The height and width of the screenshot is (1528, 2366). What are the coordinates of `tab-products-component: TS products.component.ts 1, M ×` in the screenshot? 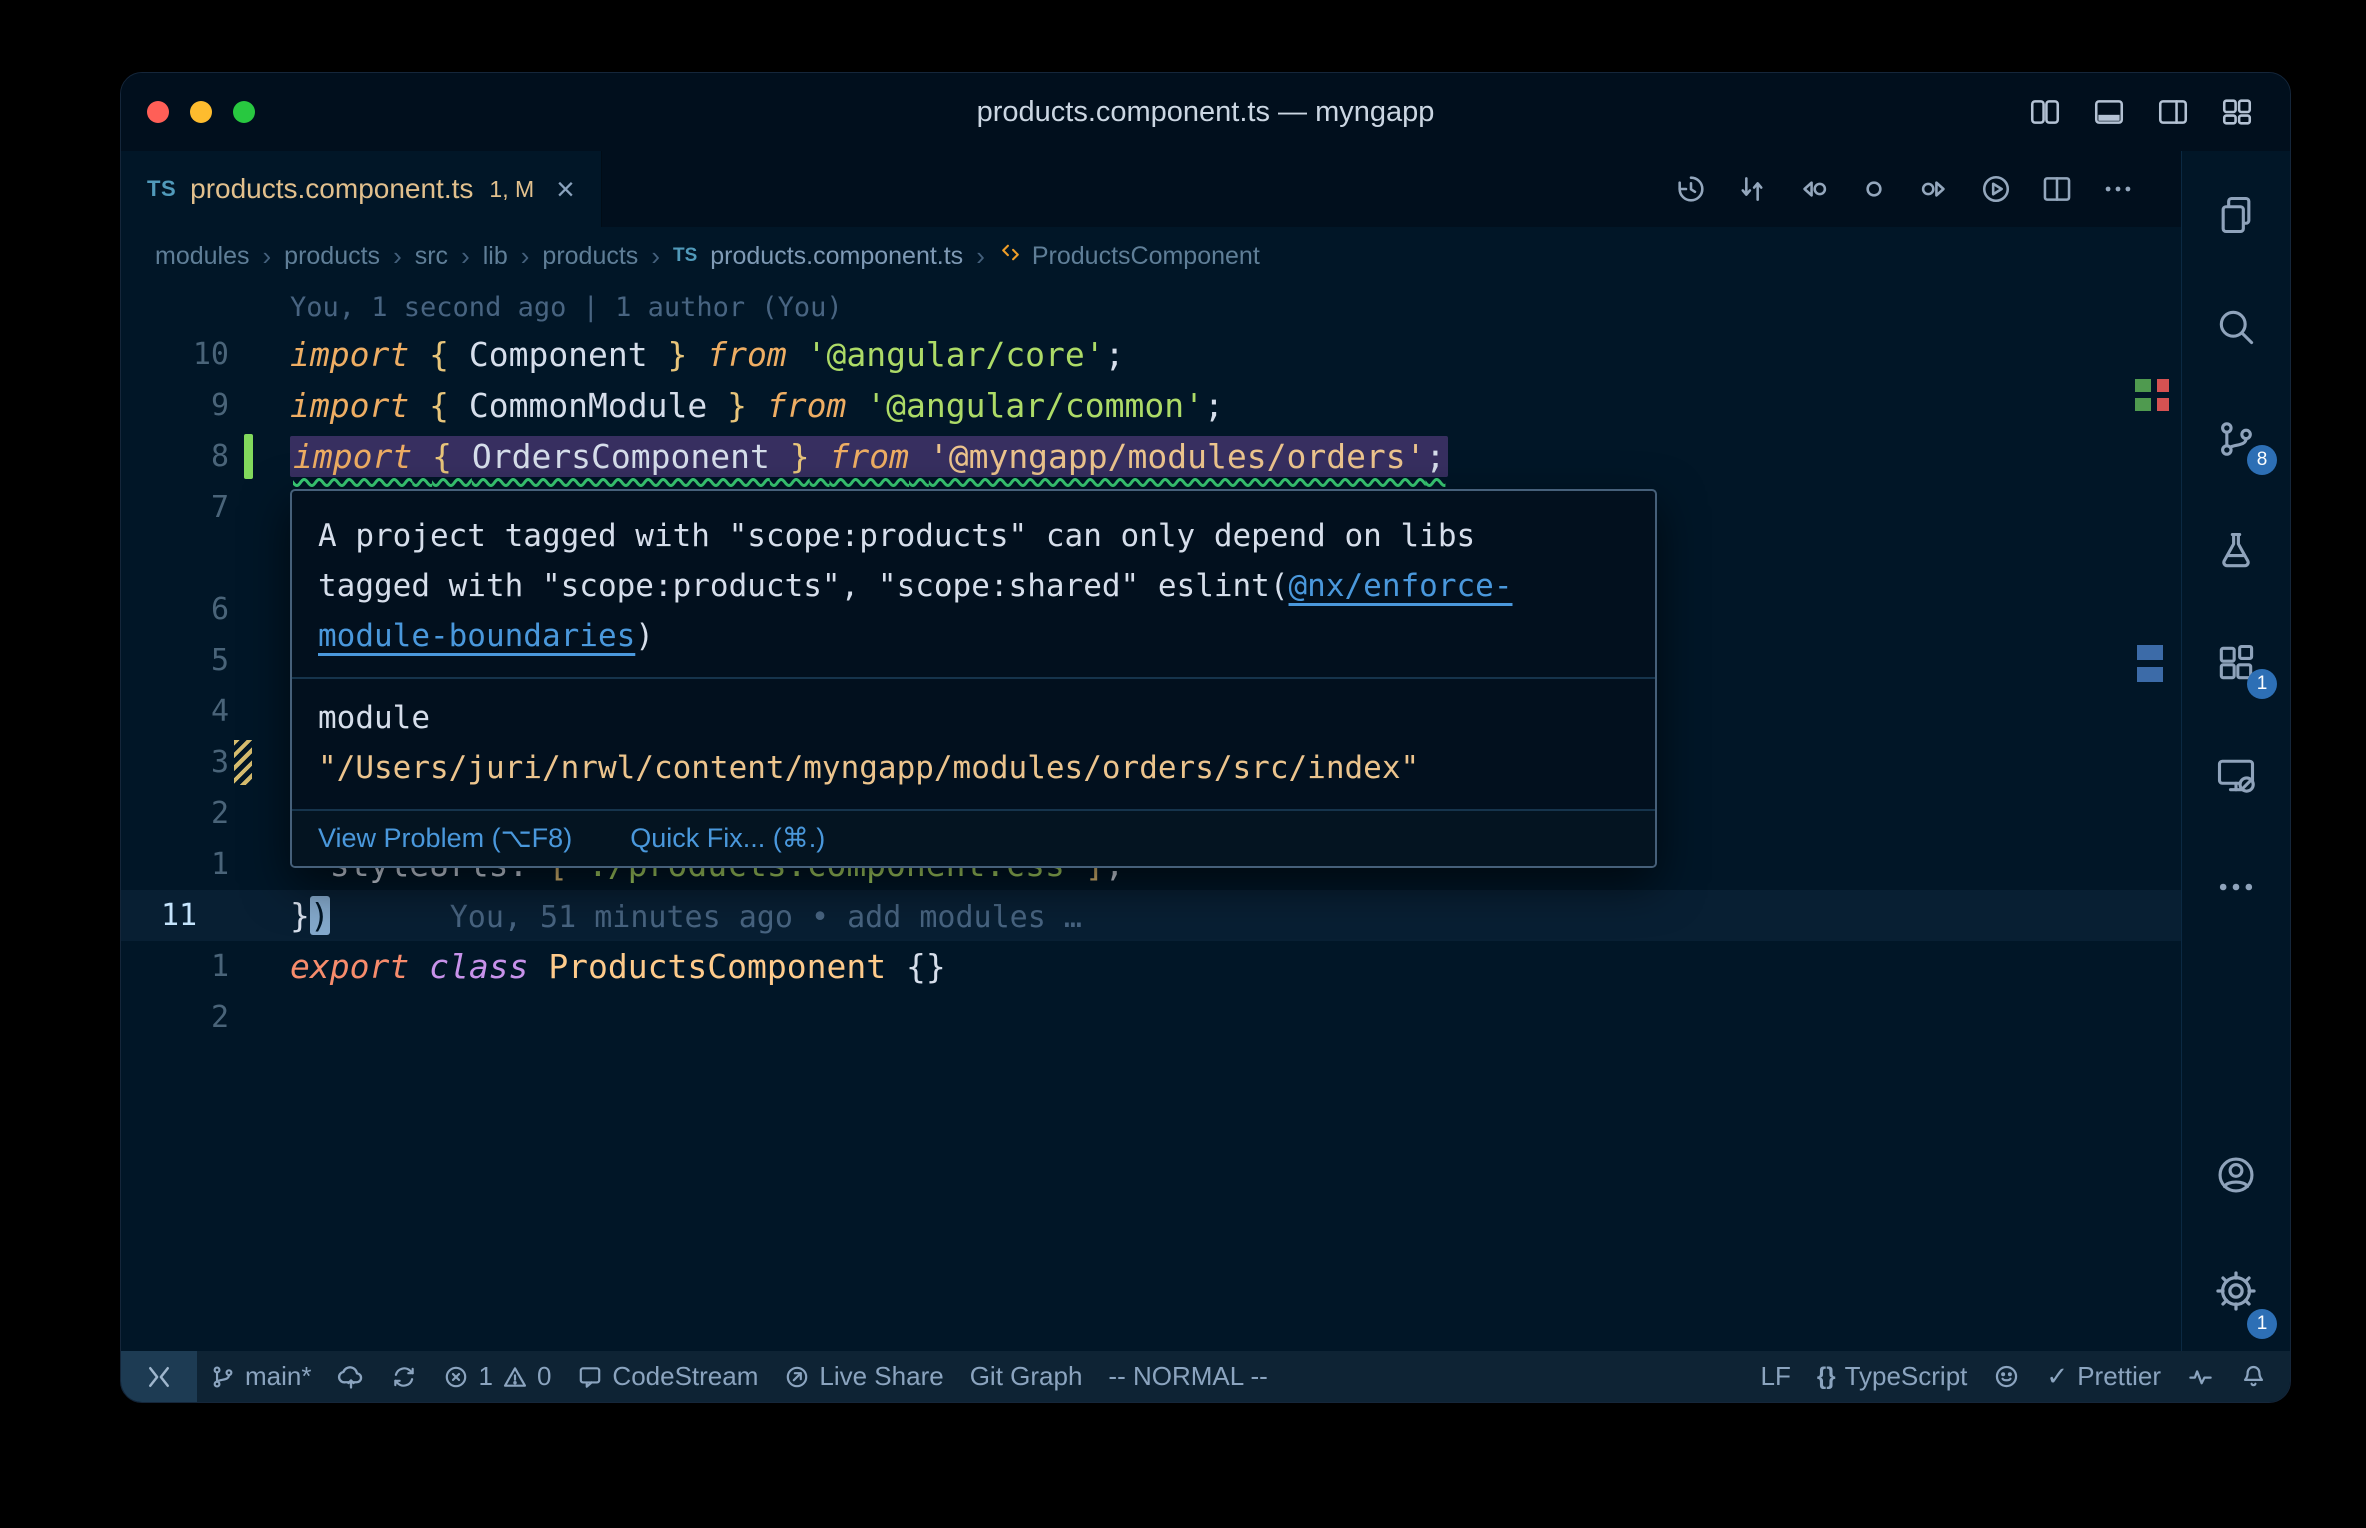 It's located at (361, 189).